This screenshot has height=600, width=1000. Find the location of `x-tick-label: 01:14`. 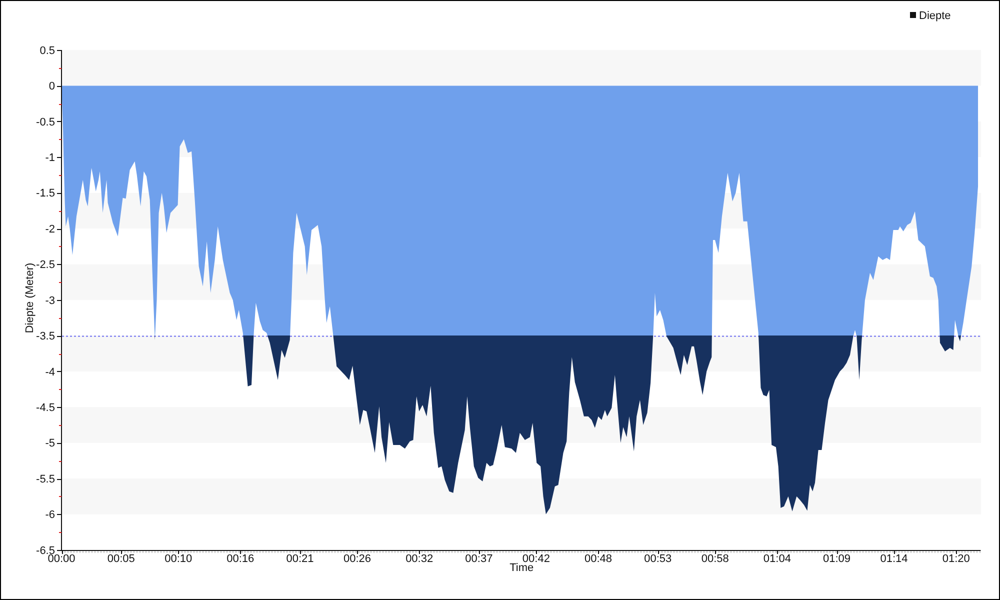

x-tick-label: 01:14 is located at coordinates (894, 558).